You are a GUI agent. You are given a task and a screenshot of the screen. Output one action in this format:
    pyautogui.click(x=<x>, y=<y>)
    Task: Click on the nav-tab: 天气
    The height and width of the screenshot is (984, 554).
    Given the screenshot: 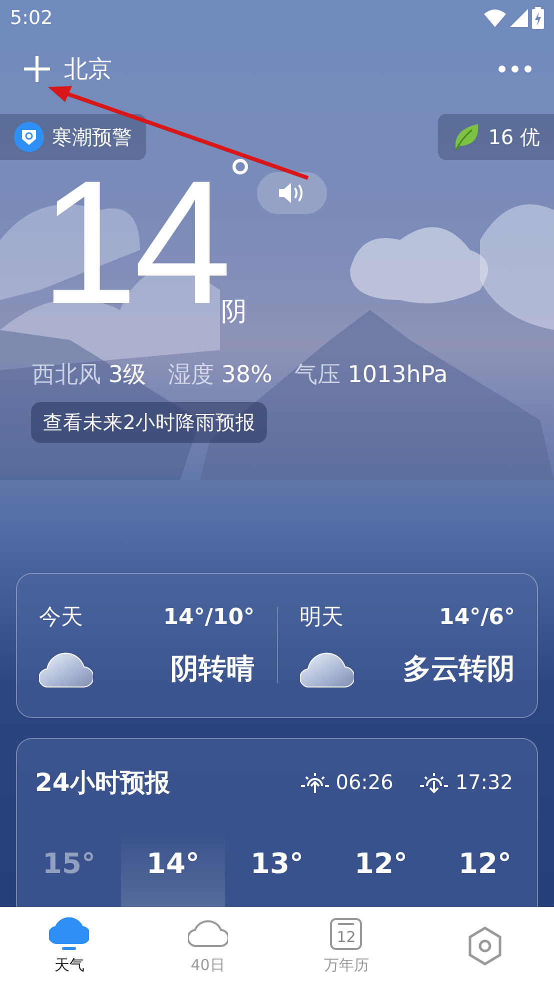 What is the action you would take?
    pyautogui.click(x=69, y=945)
    